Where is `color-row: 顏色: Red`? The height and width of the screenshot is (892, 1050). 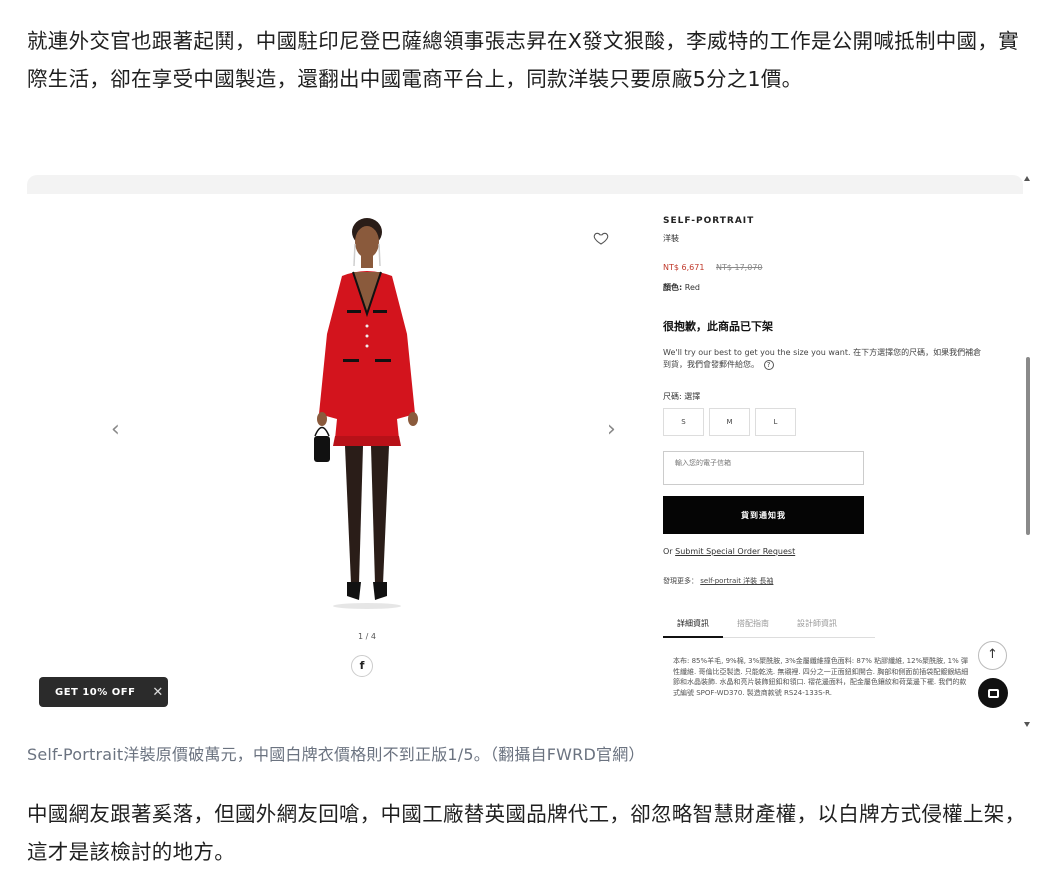 color-row: 顏色: Red is located at coordinates (681, 287).